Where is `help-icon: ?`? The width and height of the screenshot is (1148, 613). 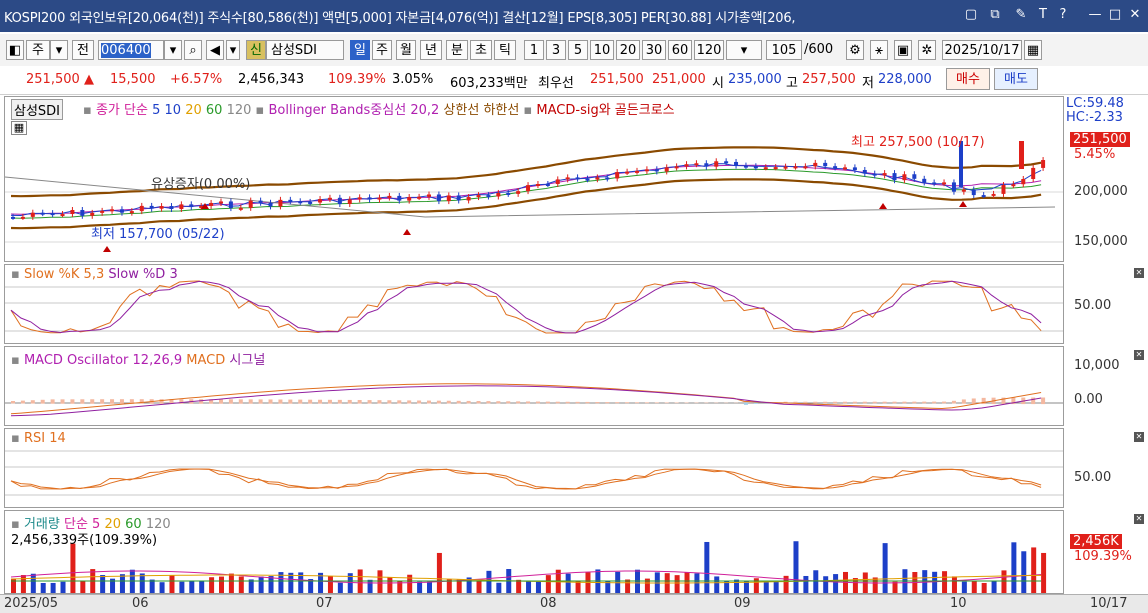 help-icon: ? is located at coordinates (1063, 15).